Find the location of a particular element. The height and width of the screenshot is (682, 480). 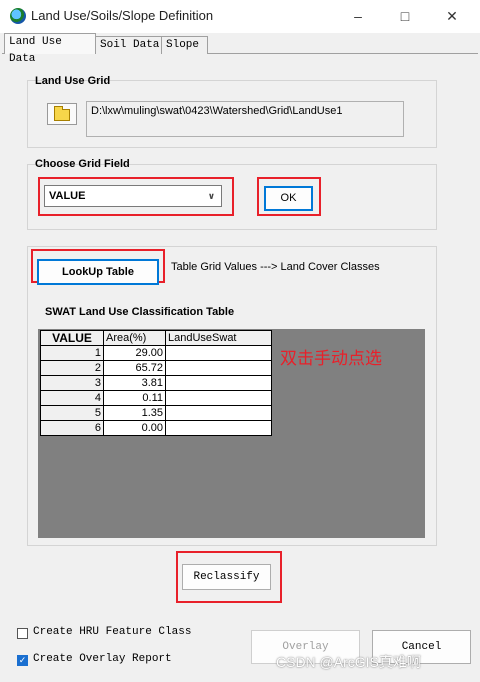

reclassify-button: Reclassify is located at coordinates (226, 577).